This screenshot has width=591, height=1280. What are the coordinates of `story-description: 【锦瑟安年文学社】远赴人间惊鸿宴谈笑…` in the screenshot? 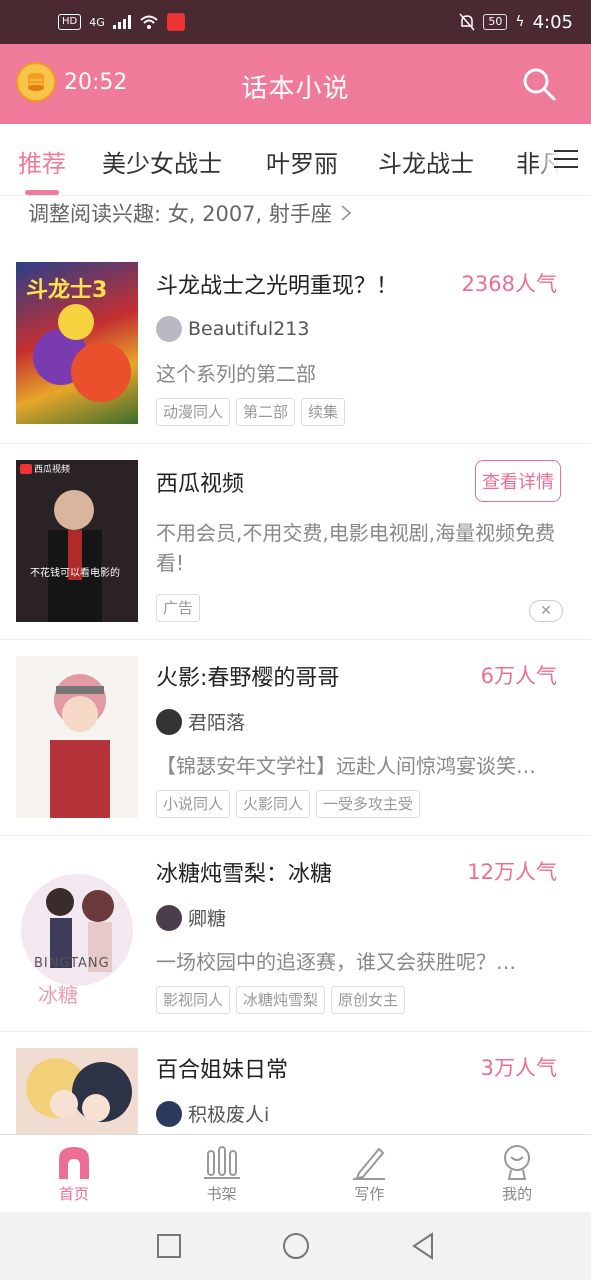 It's located at (346, 766).